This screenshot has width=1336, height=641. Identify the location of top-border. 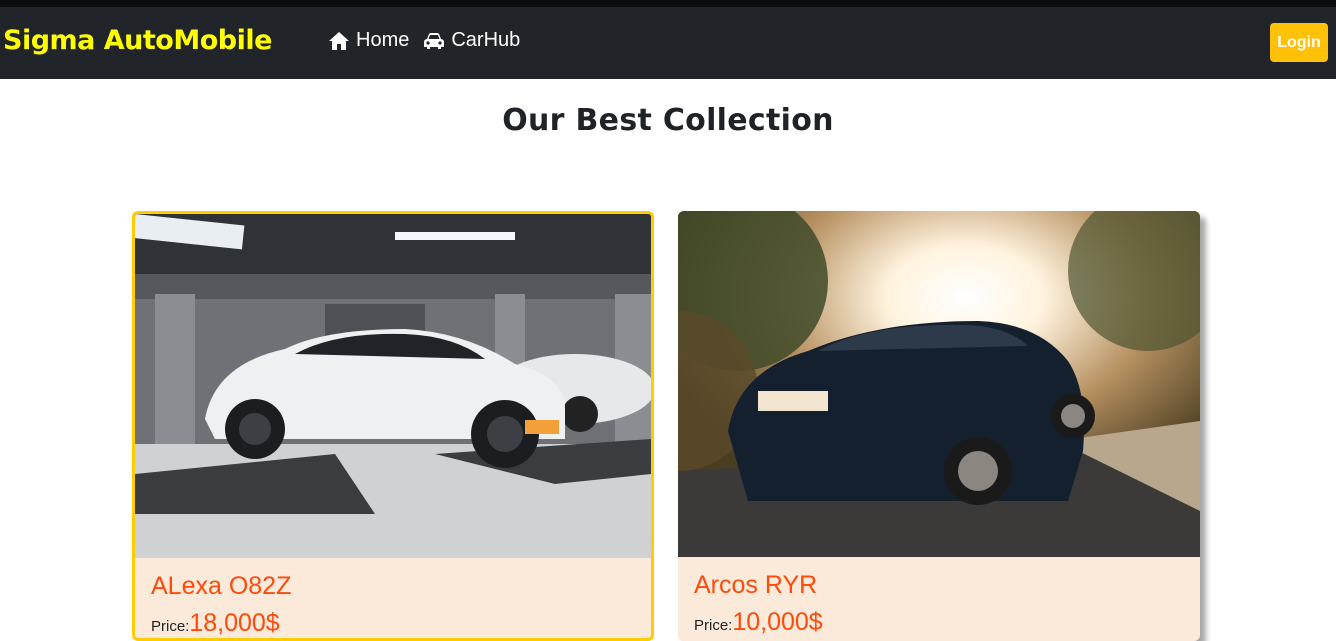
(668, 3).